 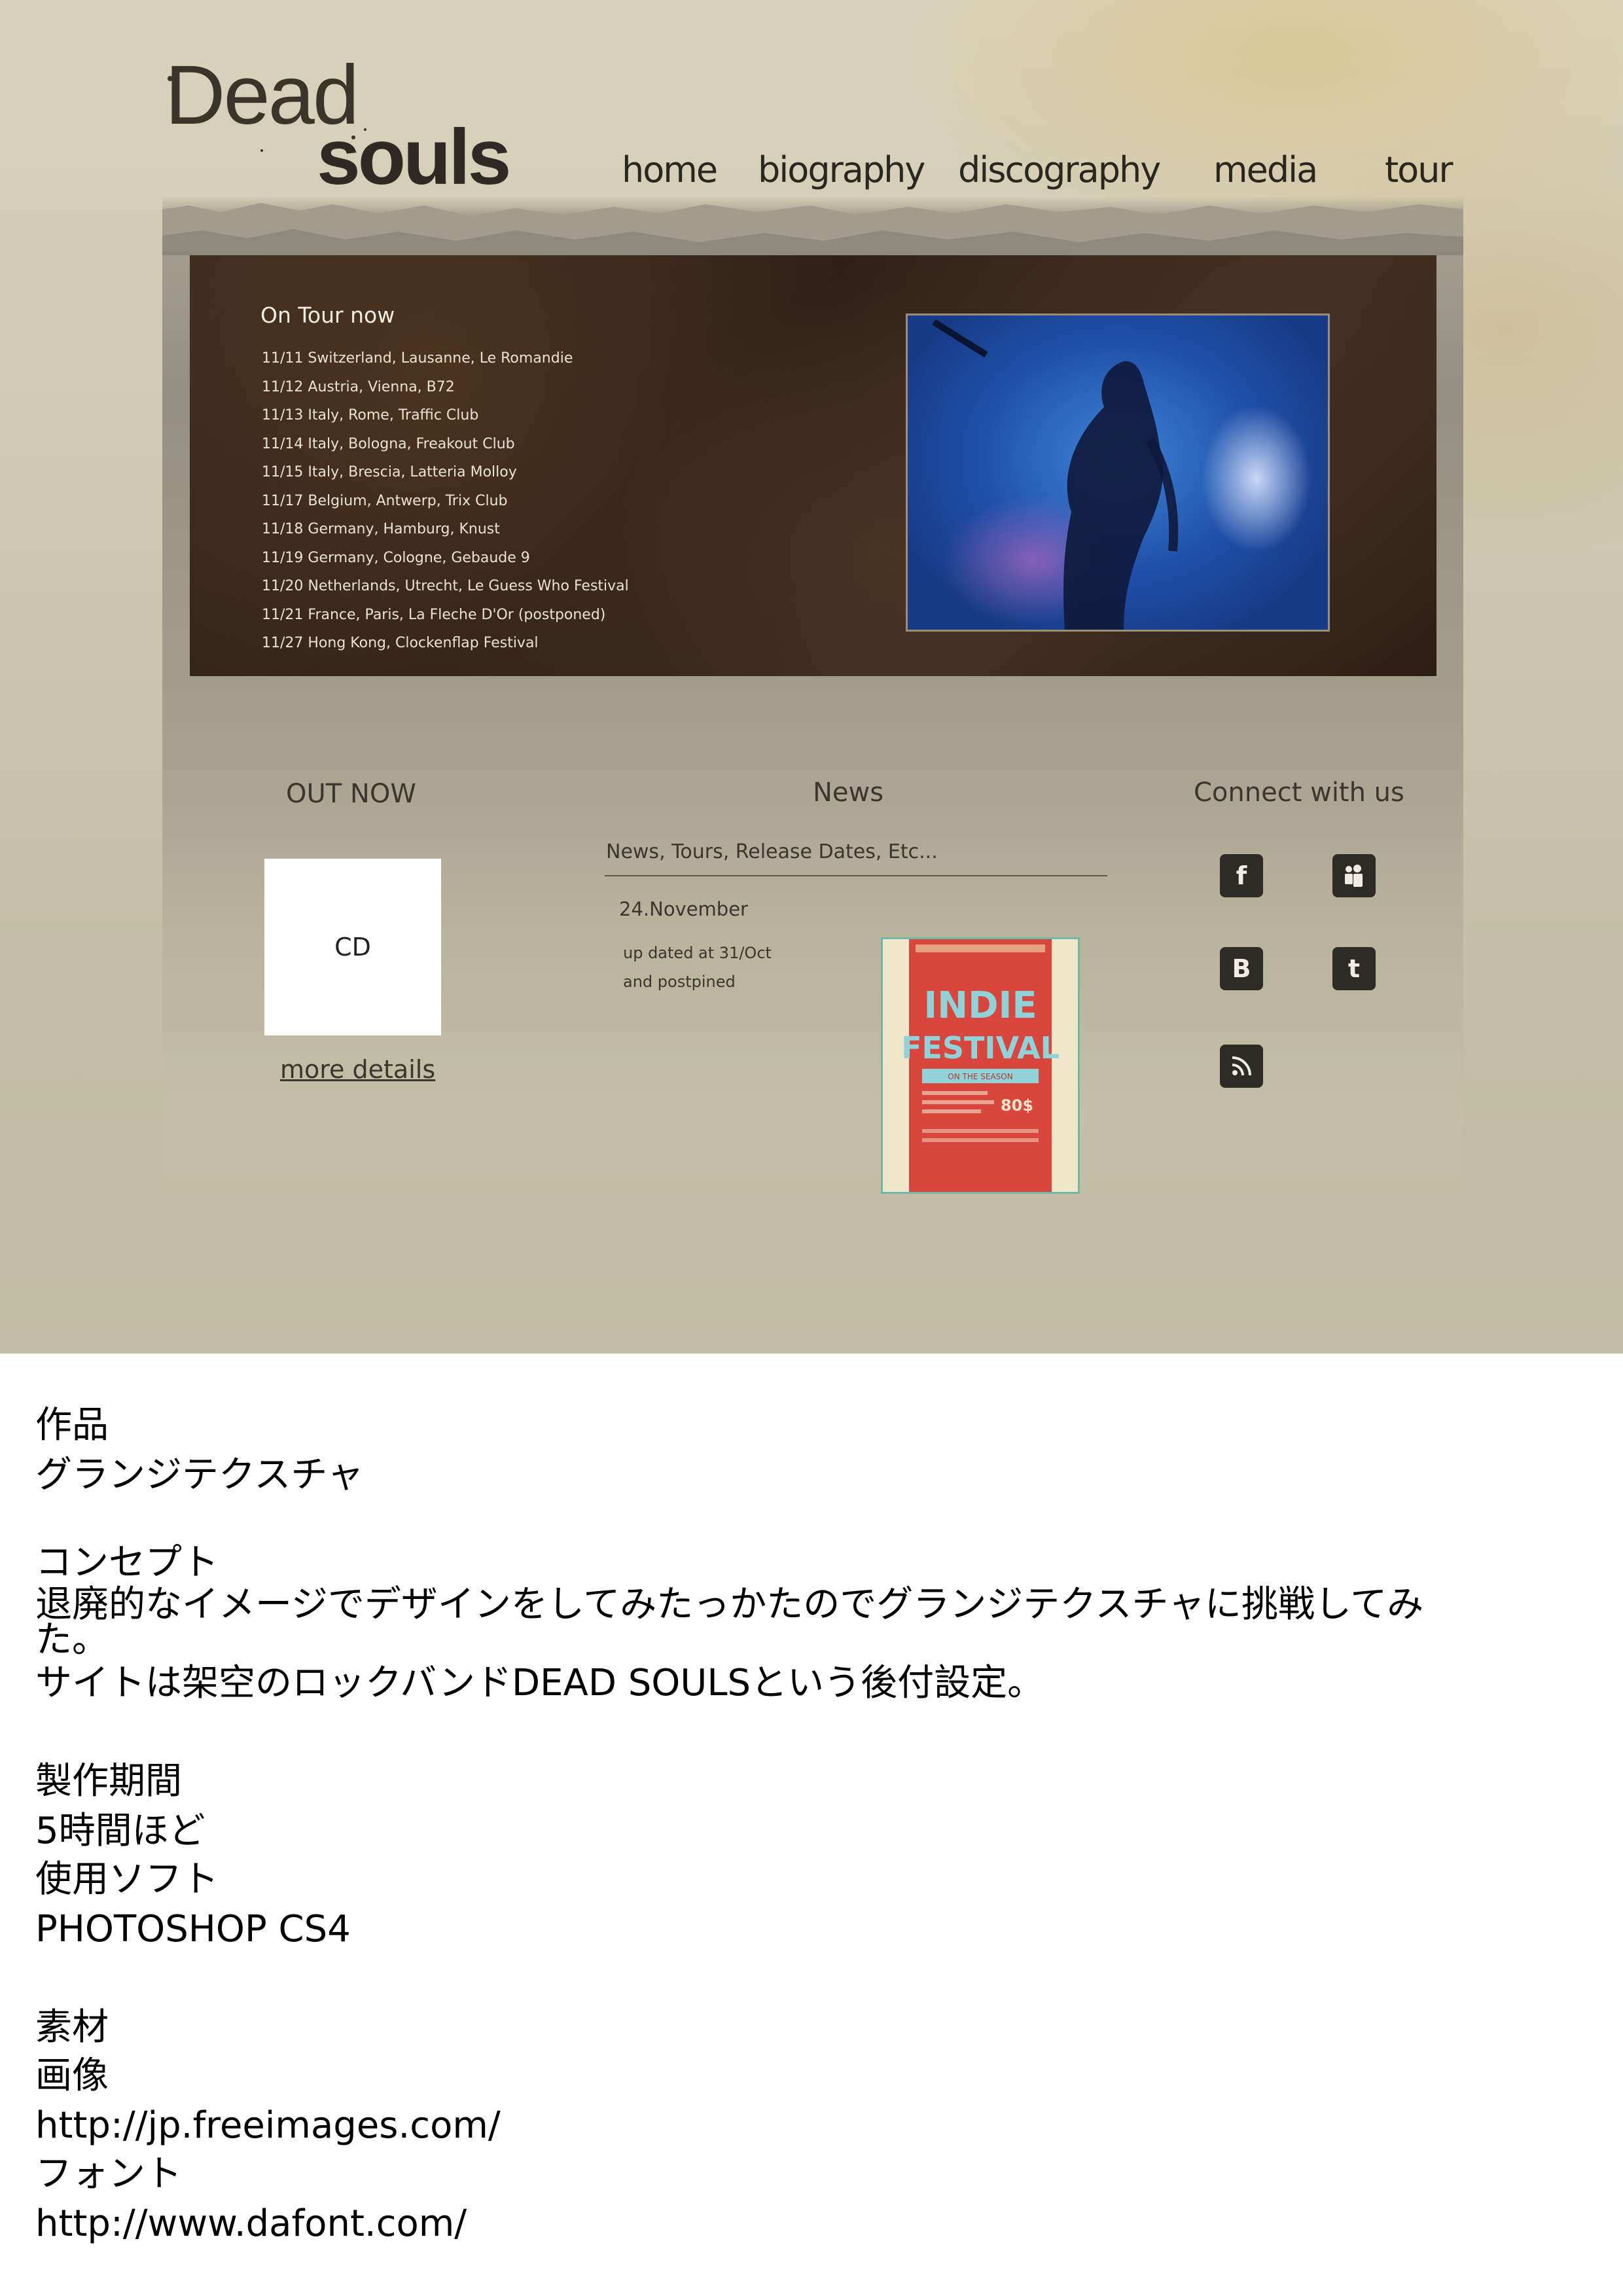 I want to click on materials-heading: 素材, so click(x=72, y=2027).